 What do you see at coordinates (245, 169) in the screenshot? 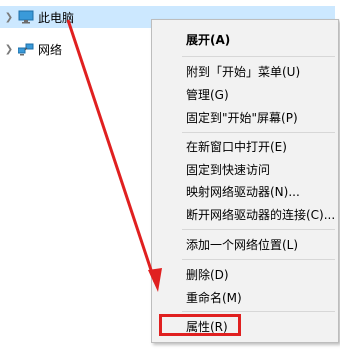
I see `menu-item-pin-quick-access: 固定到快速访问` at bounding box center [245, 169].